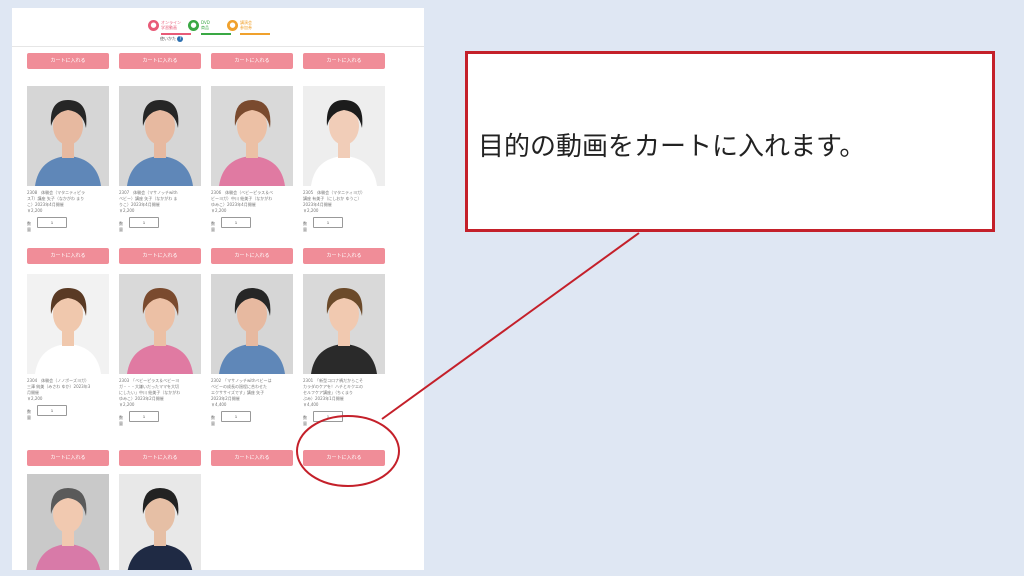 Image resolution: width=1024 pixels, height=576 pixels. I want to click on callout-pointer-line, so click(510, 326).